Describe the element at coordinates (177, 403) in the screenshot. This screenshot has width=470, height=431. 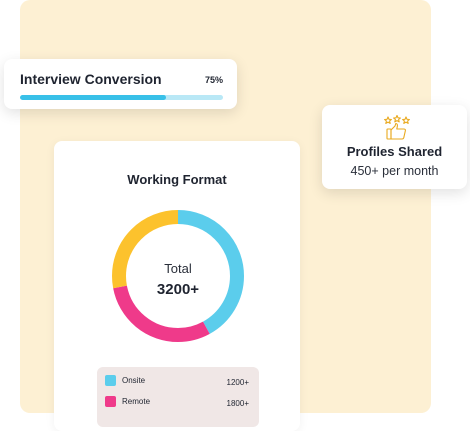
I see `legend-item-remote: Remote 1800+` at that location.